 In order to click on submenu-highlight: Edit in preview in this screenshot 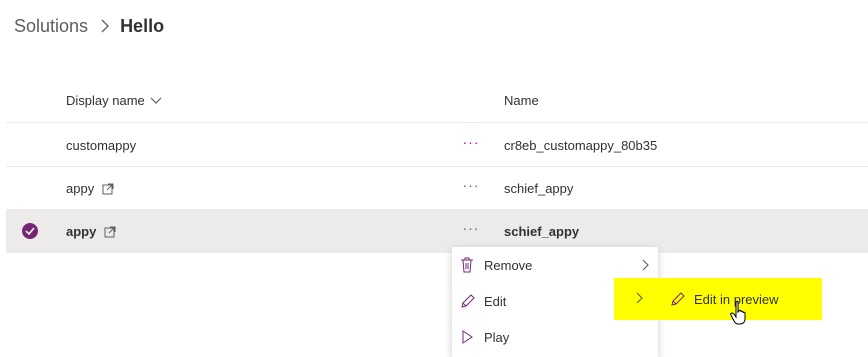, I will do `click(718, 299)`.